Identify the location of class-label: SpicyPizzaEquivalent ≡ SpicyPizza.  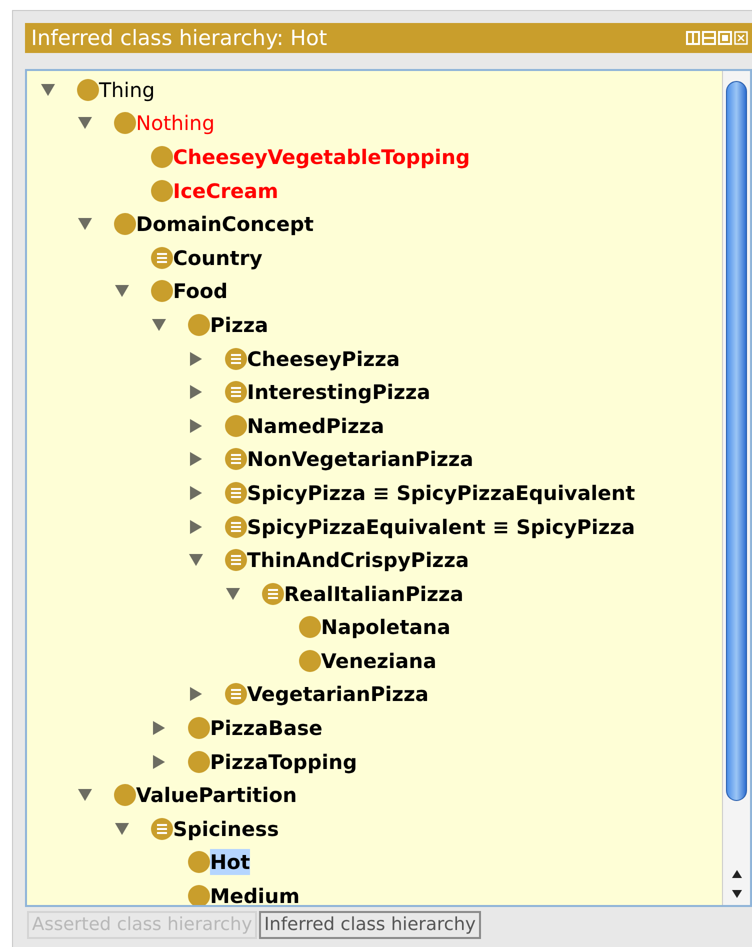
(441, 527).